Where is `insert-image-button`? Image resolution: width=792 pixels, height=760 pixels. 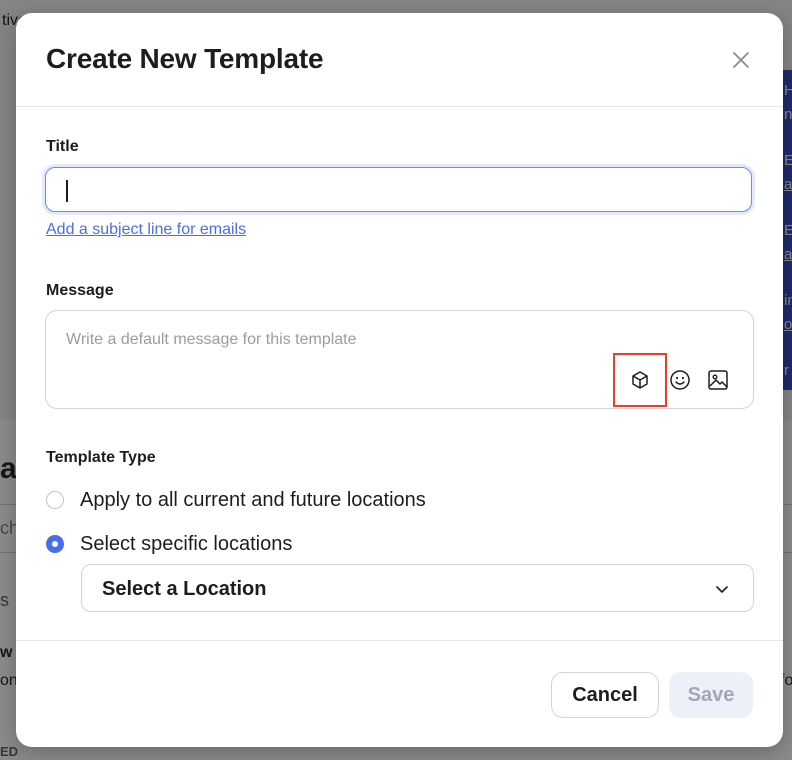 insert-image-button is located at coordinates (718, 380).